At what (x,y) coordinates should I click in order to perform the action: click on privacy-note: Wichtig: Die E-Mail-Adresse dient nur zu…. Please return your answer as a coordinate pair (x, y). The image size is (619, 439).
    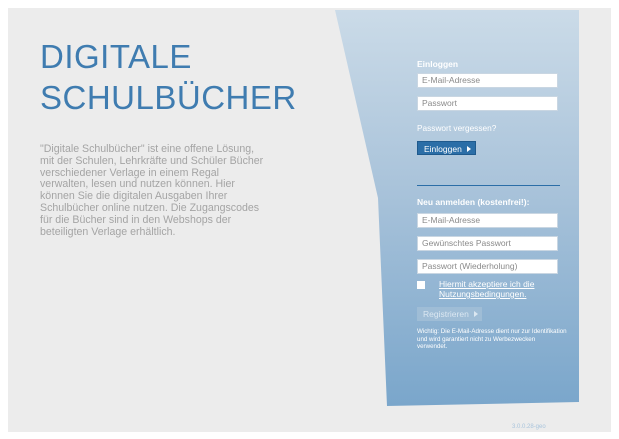
    Looking at the image, I should click on (492, 339).